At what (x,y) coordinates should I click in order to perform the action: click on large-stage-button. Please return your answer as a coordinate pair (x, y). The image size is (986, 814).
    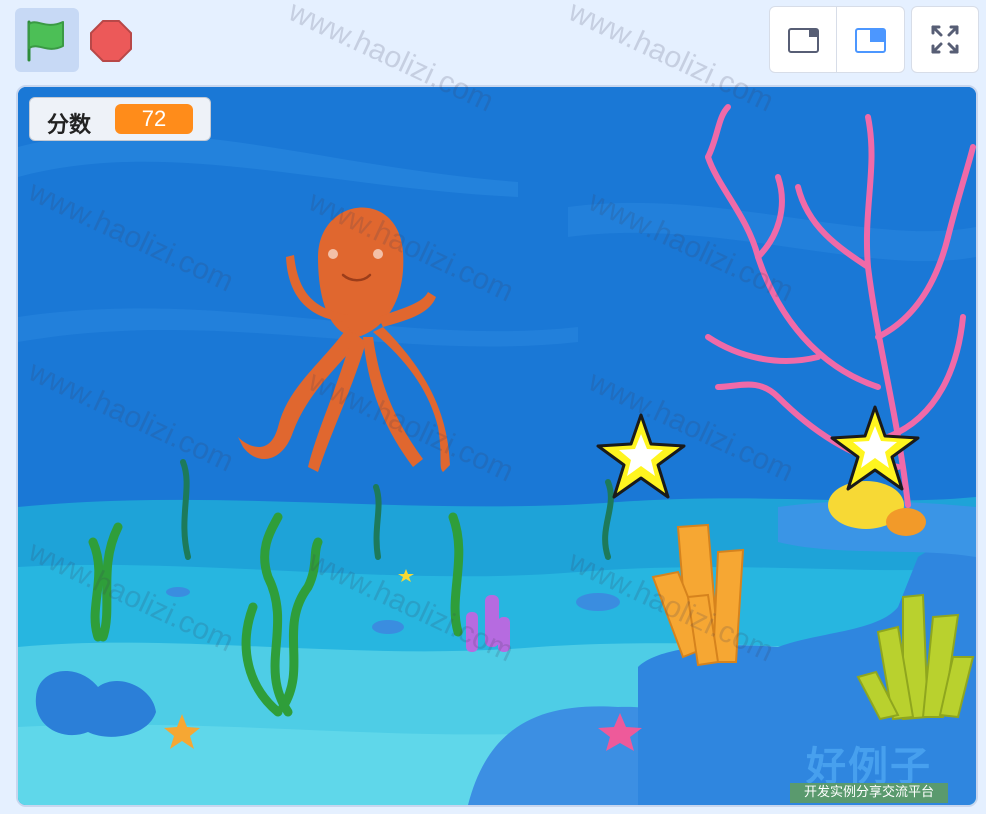
    Looking at the image, I should click on (870, 39).